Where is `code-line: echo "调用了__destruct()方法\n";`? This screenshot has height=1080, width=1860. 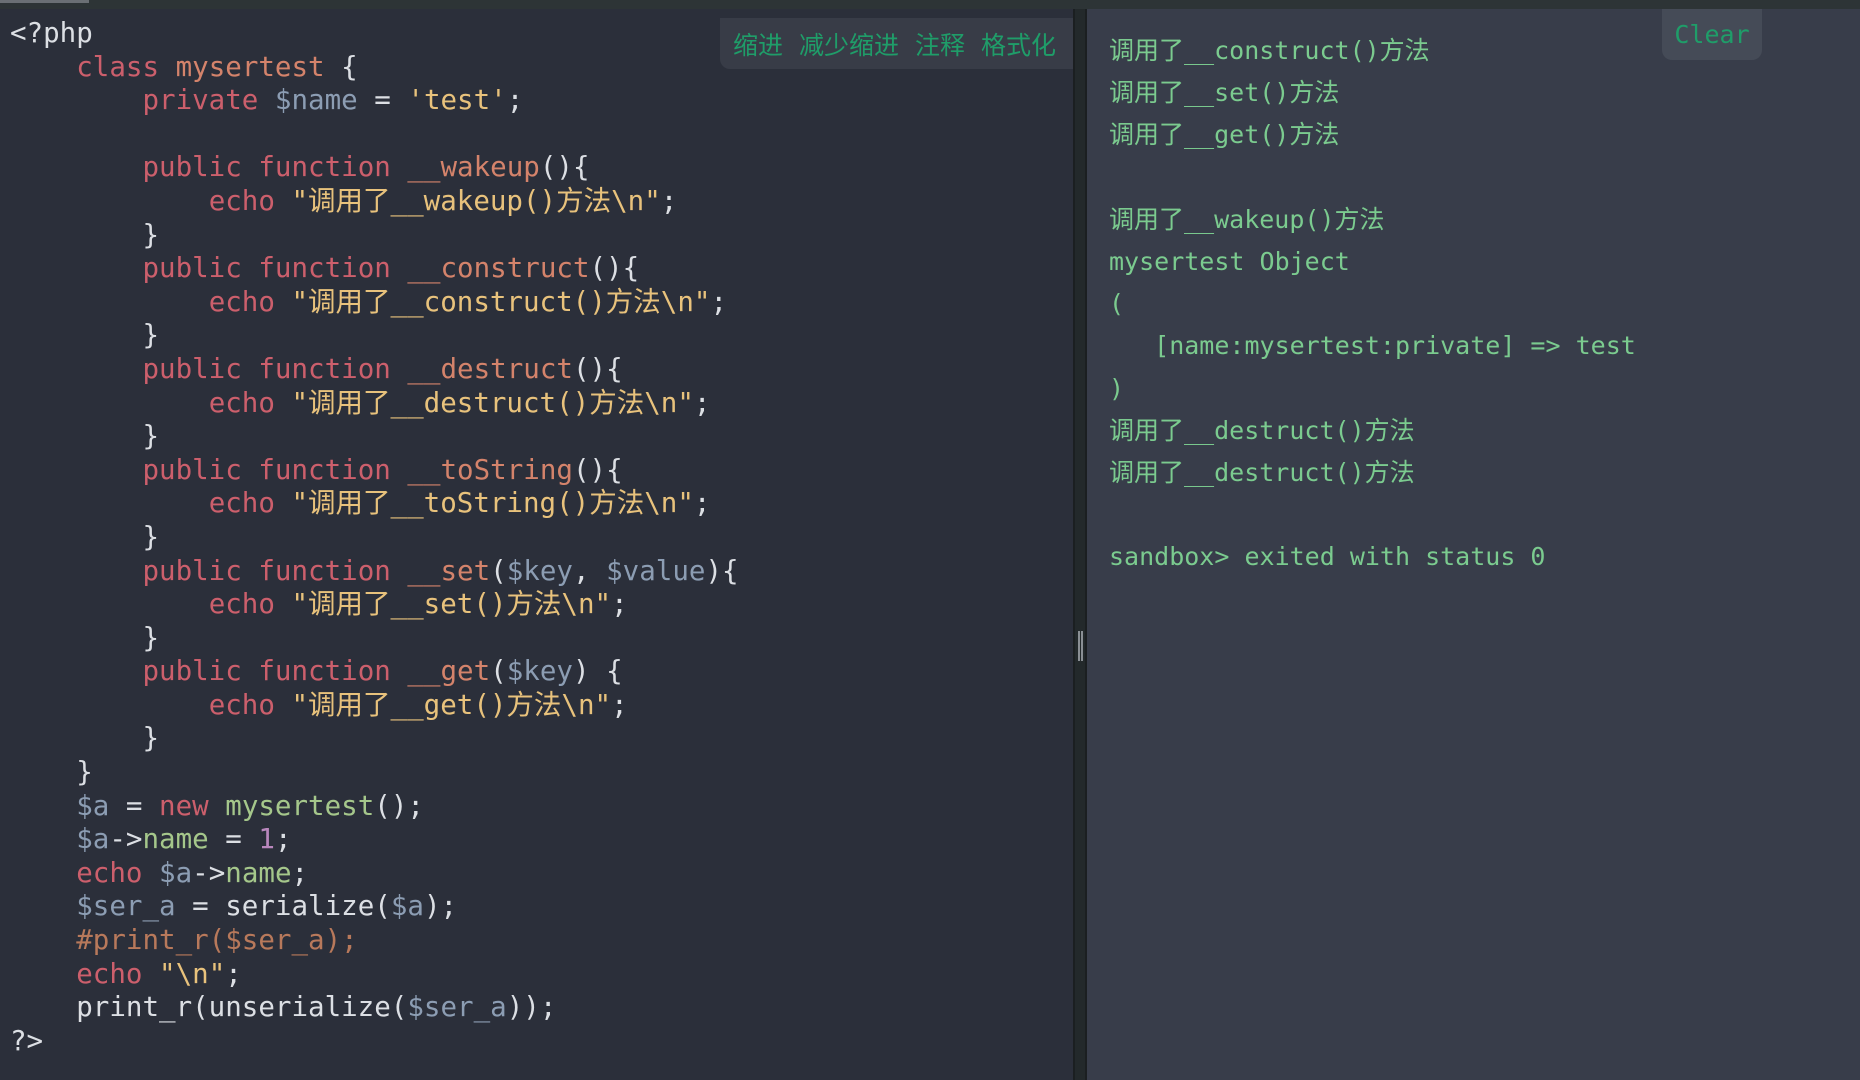 code-line: echo "调用了__destruct()方法\n"; is located at coordinates (374, 404).